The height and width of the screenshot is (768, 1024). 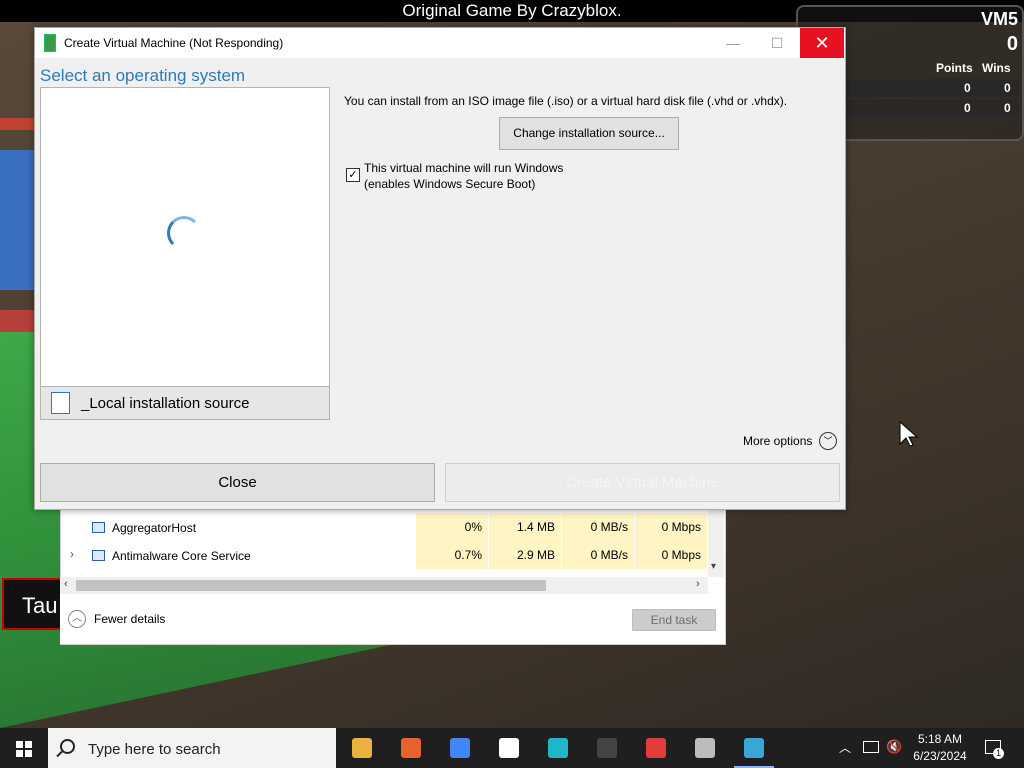 What do you see at coordinates (940, 756) in the screenshot?
I see `clock-date: 6/23/2024` at bounding box center [940, 756].